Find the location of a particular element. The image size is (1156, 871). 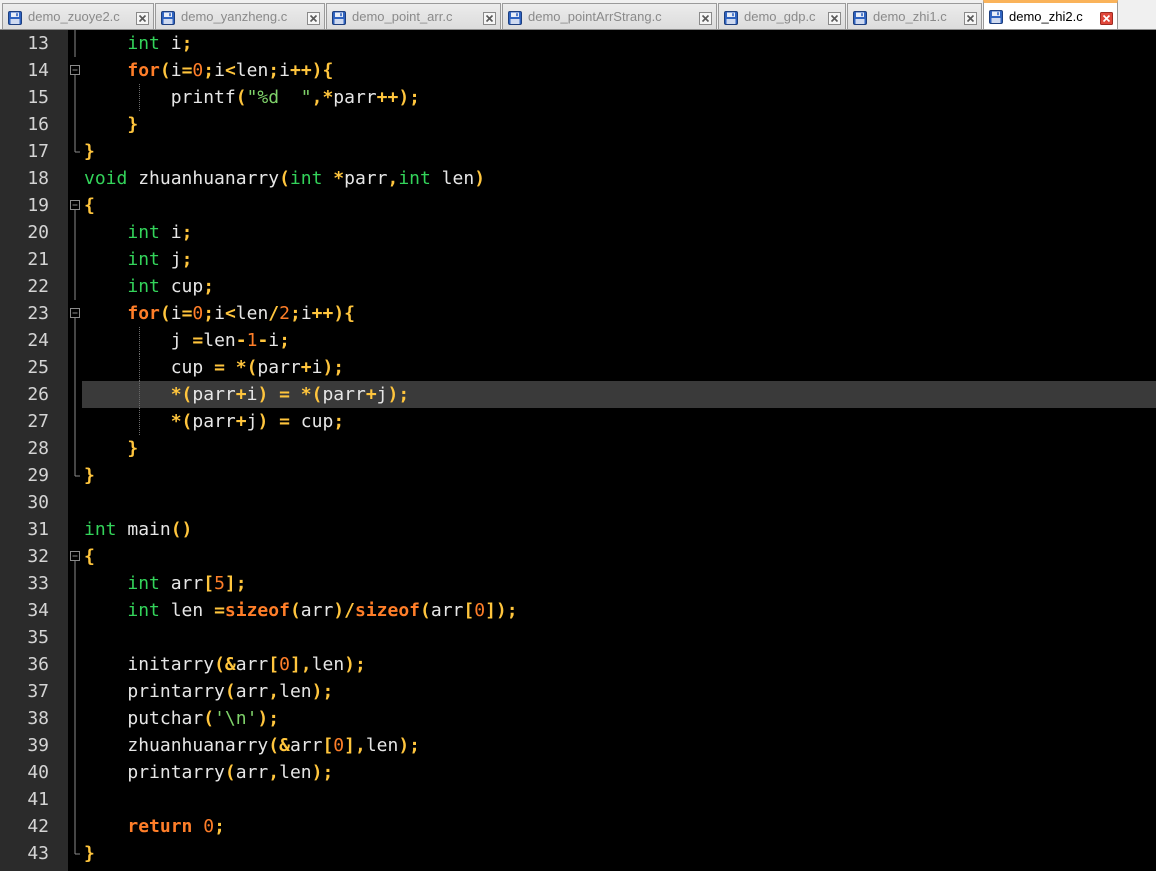

code-line: 24 j =len-1-i; is located at coordinates (578, 340).